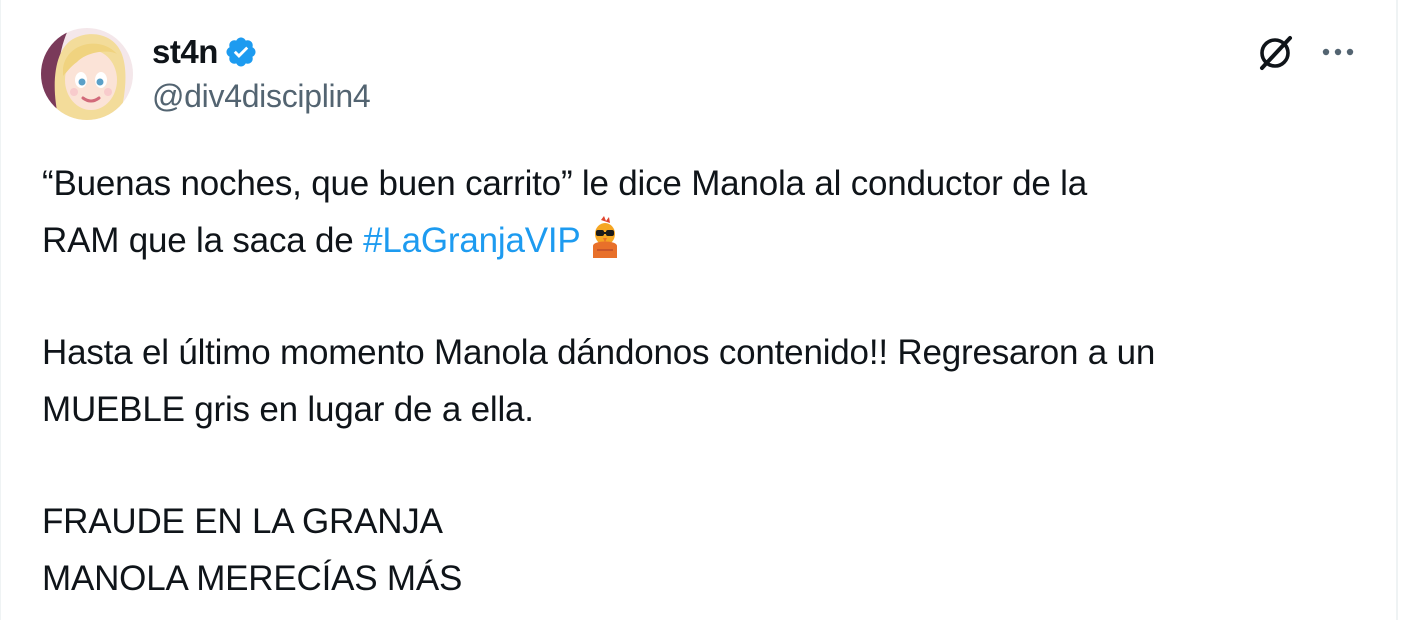 The width and height of the screenshot is (1403, 620). What do you see at coordinates (252, 578) in the screenshot?
I see `tweet-line-6: MANOLA MERECÍAS MÁS` at bounding box center [252, 578].